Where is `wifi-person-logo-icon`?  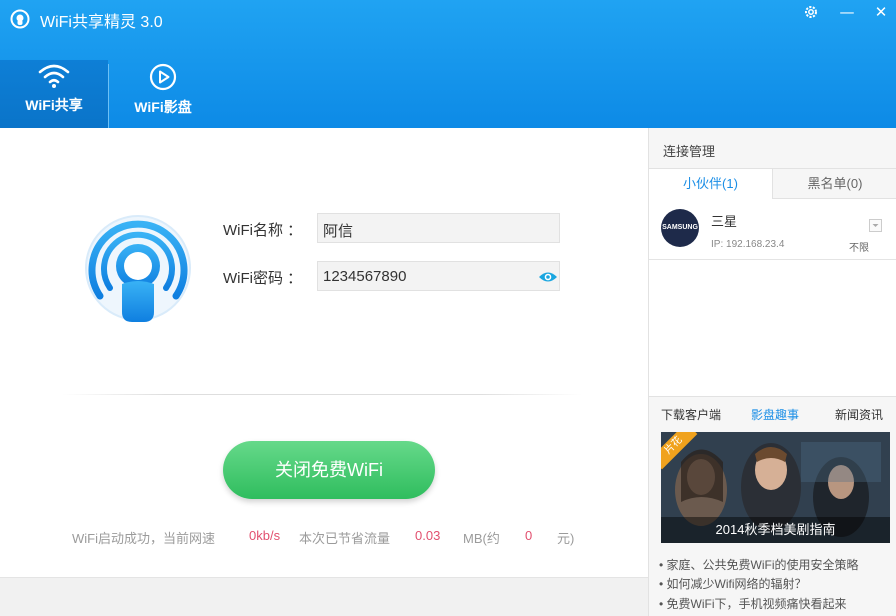
wifi-person-logo-icon is located at coordinates (138, 268).